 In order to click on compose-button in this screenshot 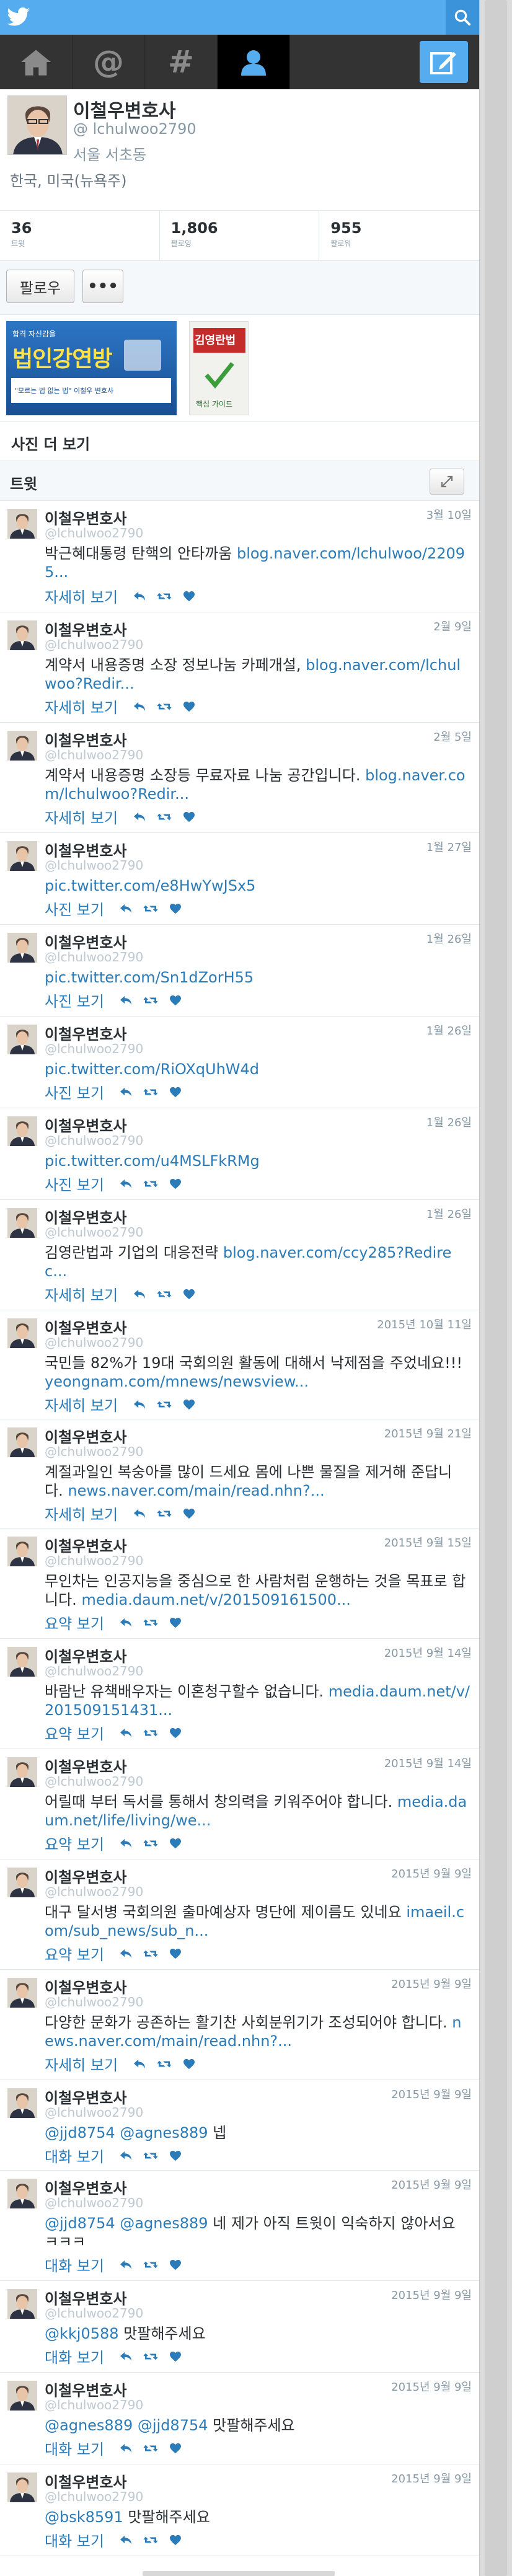, I will do `click(444, 62)`.